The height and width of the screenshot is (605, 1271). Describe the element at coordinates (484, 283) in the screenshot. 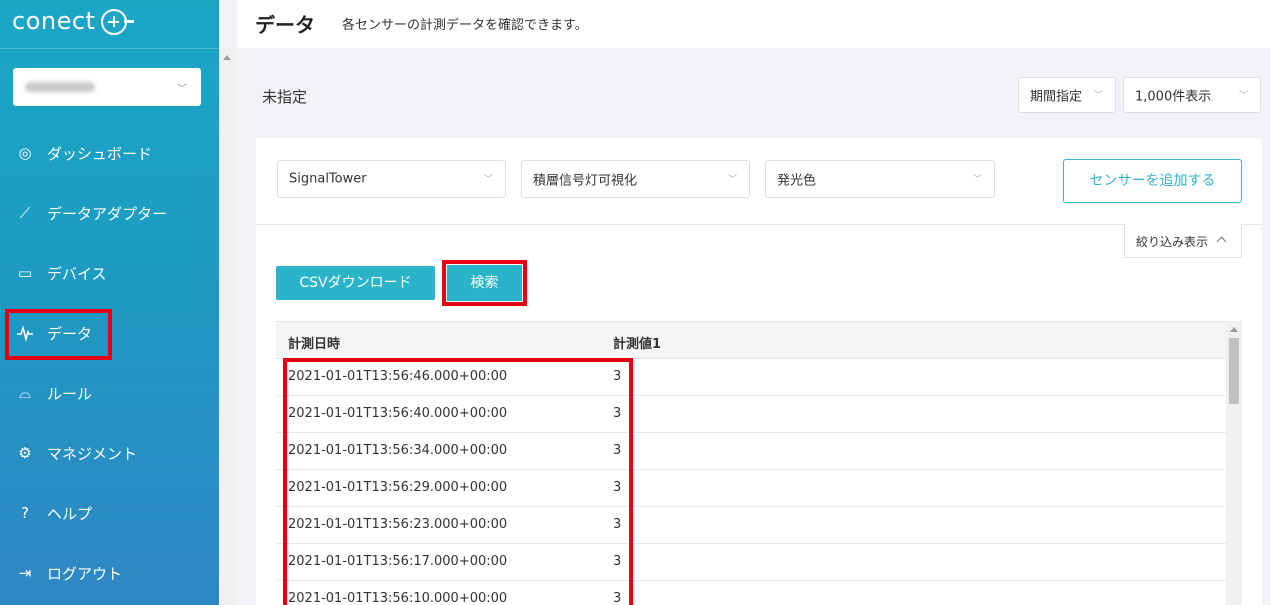

I see `search-button: 検索` at that location.